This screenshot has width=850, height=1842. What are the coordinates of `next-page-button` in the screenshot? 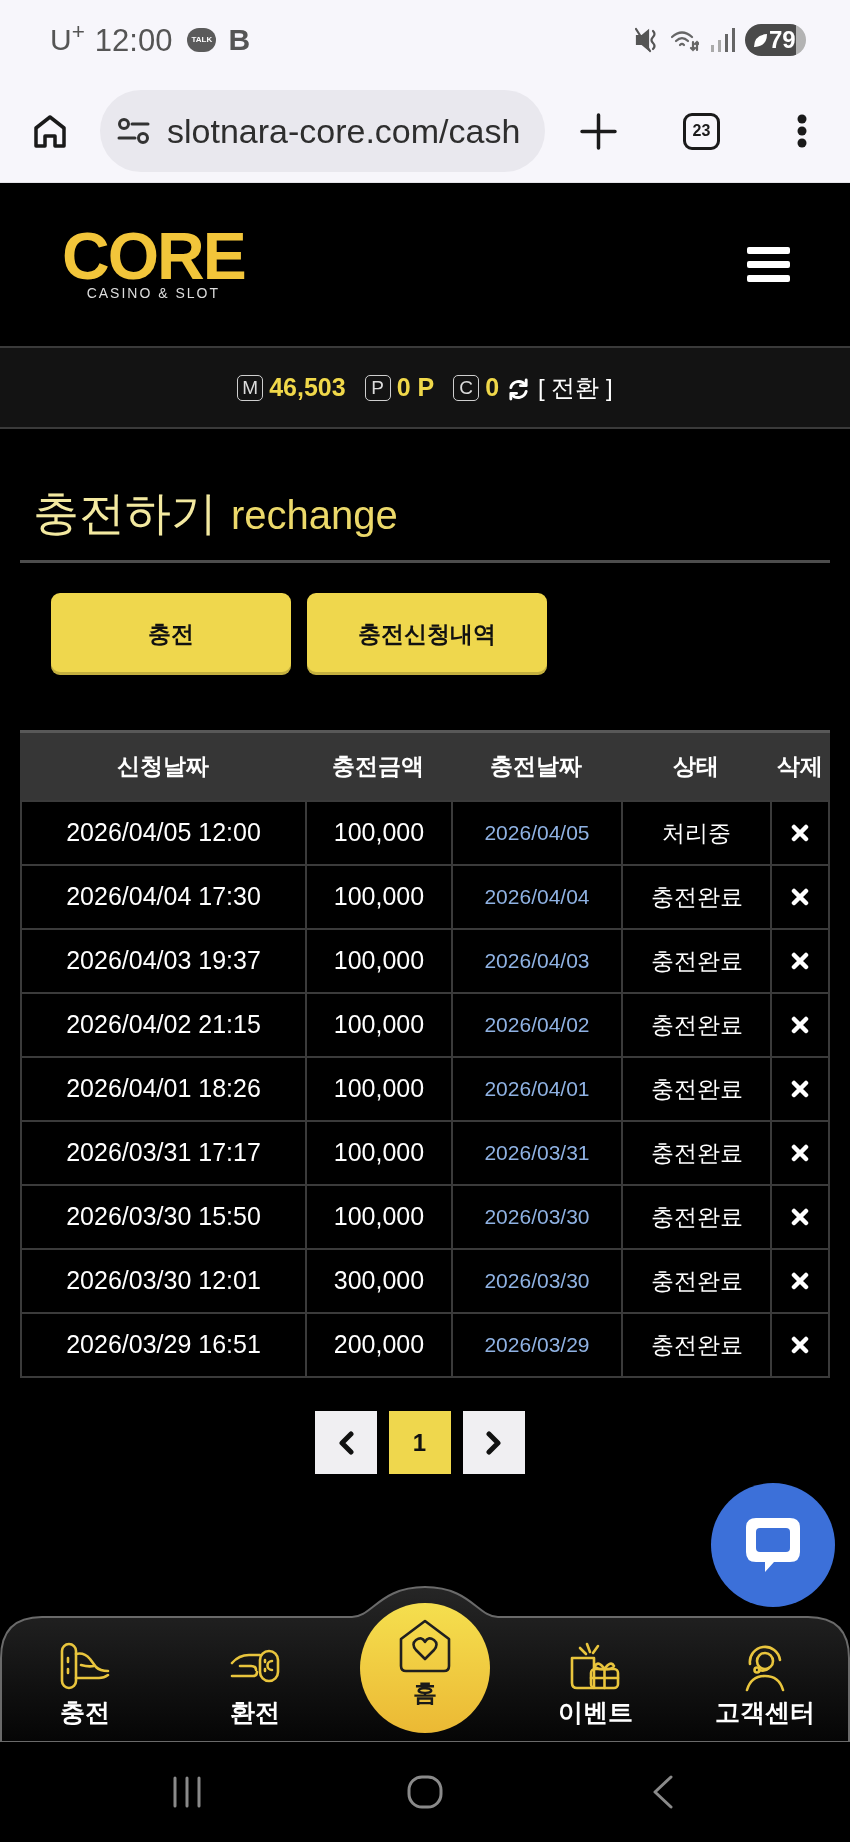 It's located at (493, 1442).